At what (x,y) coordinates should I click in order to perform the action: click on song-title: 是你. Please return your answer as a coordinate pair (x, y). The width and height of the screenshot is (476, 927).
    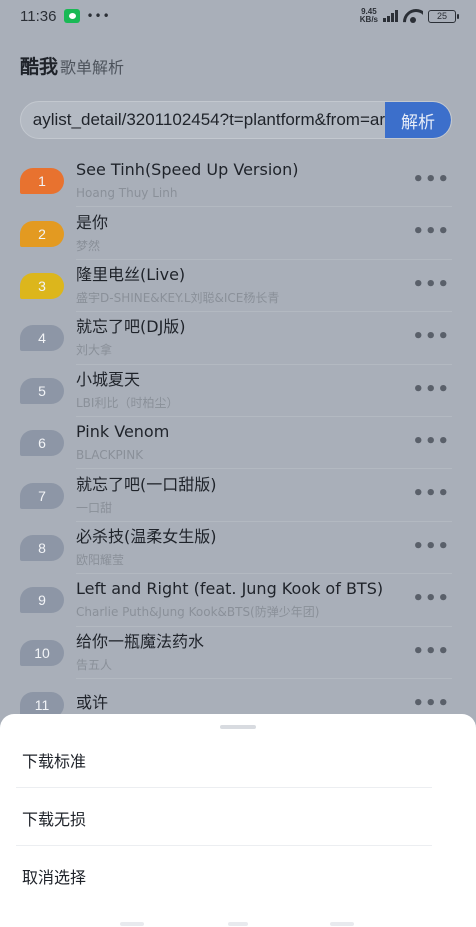
    Looking at the image, I should click on (92, 222).